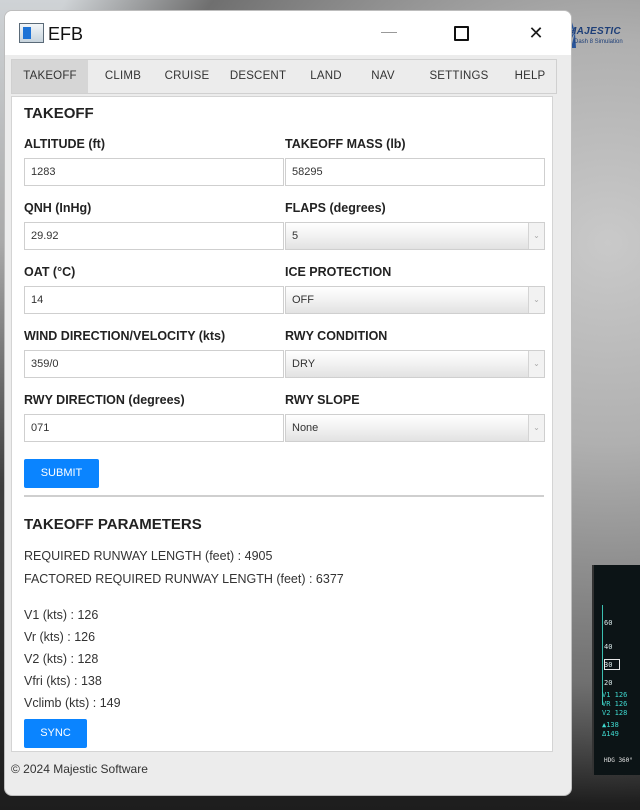 This screenshot has height=810, width=640. I want to click on minimize-button, so click(390, 33).